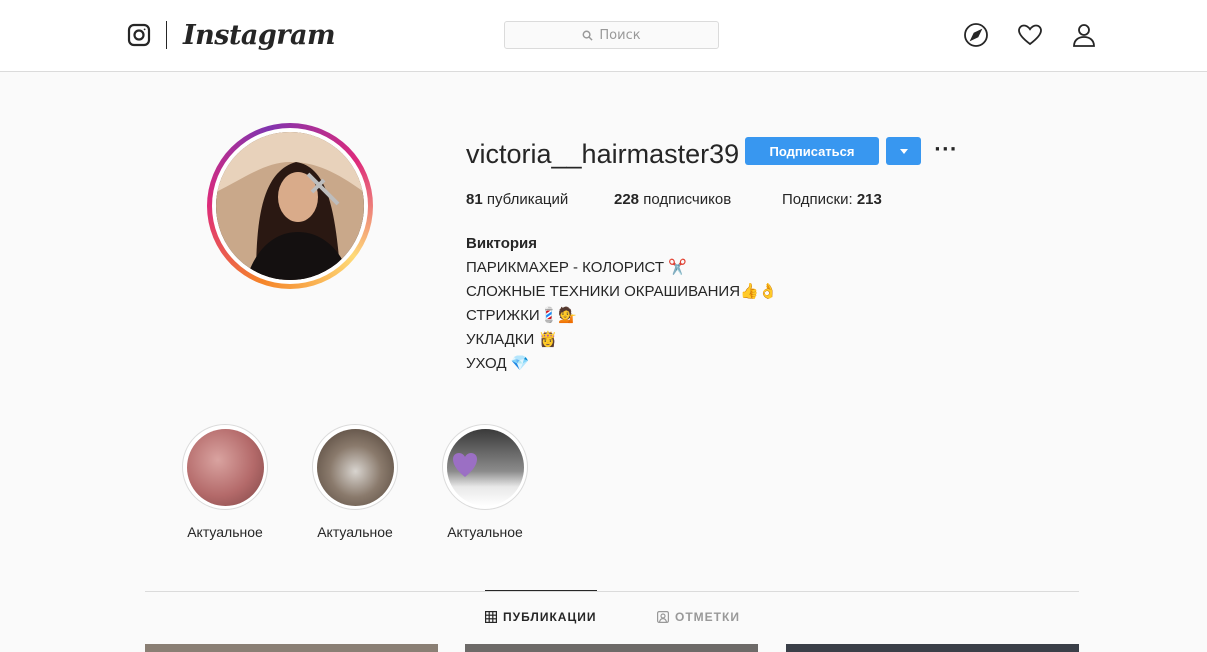 This screenshot has width=1207, height=652. I want to click on search-placeholder: Поиск, so click(620, 35).